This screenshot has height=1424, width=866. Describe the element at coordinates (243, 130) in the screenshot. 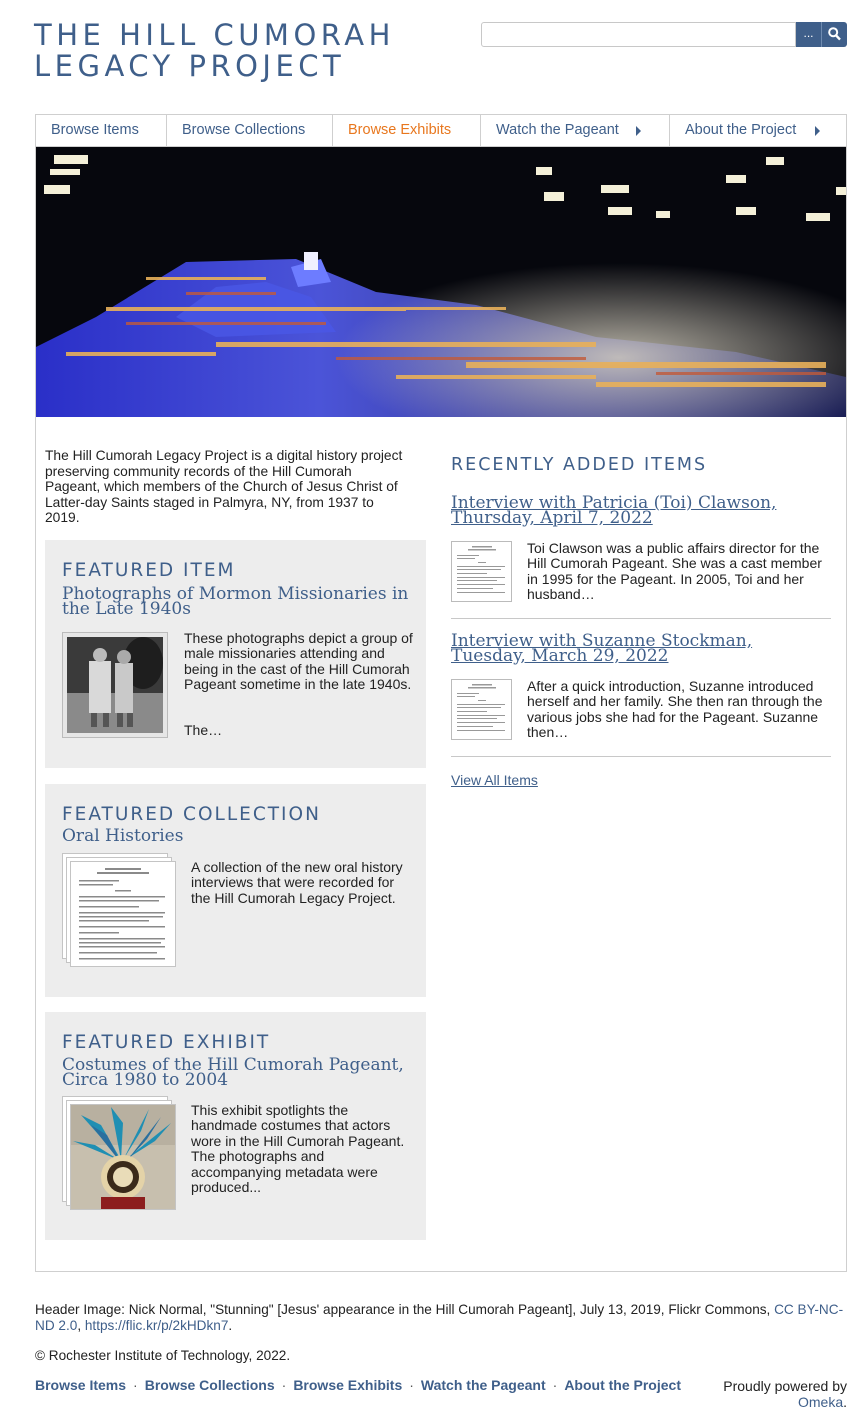

I see `nav-label: Browse Collections` at that location.